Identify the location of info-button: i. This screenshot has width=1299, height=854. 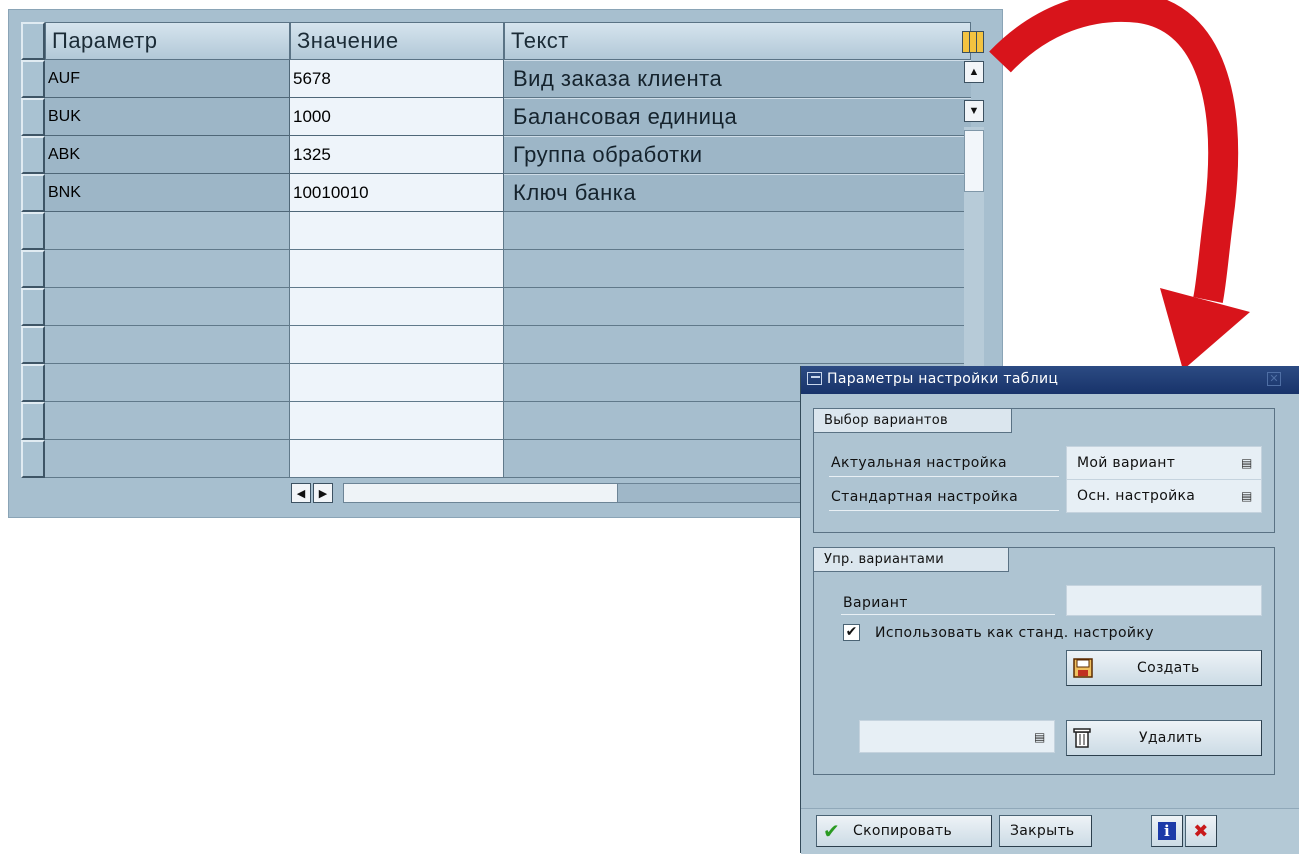
(1167, 831).